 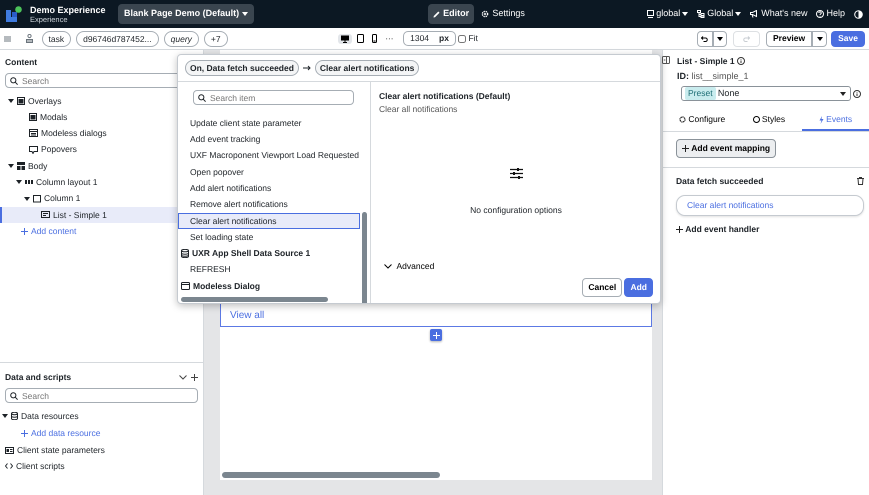 I want to click on tree-item: Client scripts, so click(x=100, y=466).